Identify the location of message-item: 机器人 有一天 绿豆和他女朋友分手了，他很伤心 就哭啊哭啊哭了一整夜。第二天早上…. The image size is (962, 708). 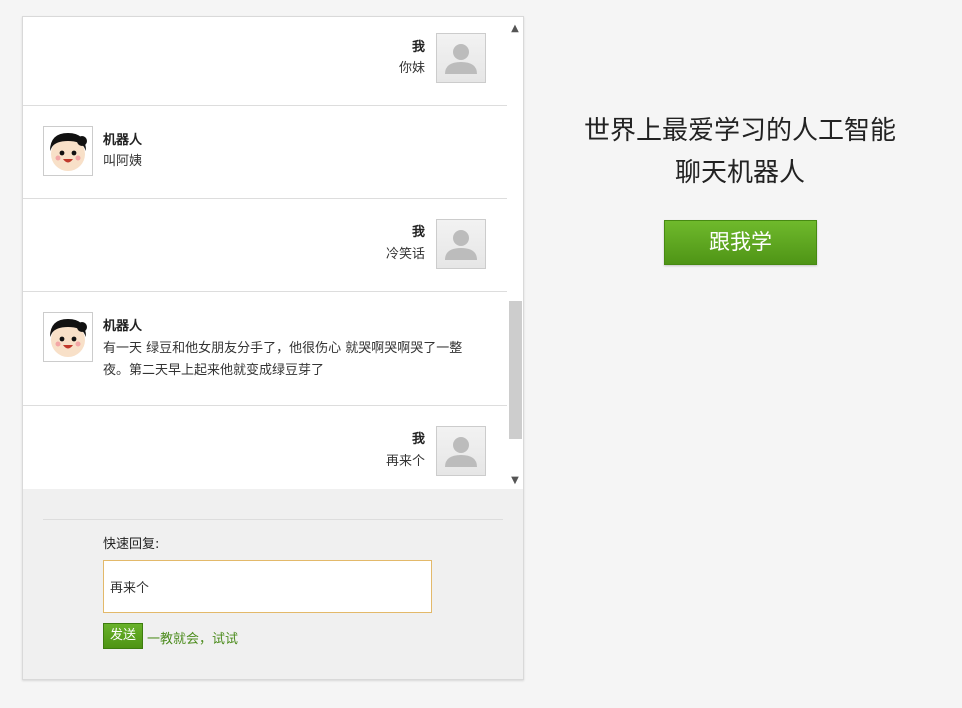
(265, 349).